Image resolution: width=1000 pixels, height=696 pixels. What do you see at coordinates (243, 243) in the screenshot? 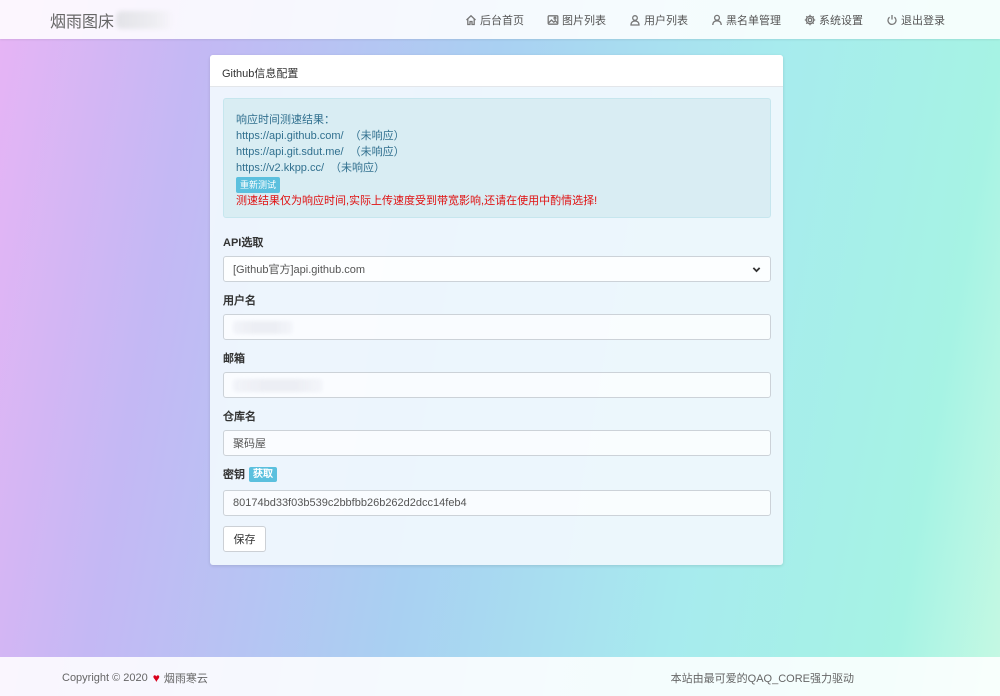
I see `api-select-label: API选取` at bounding box center [243, 243].